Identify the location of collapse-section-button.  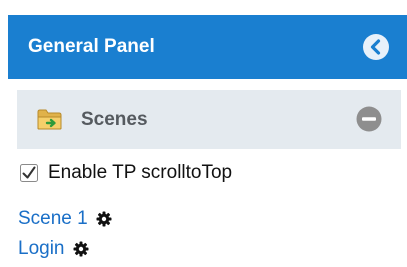
(369, 119).